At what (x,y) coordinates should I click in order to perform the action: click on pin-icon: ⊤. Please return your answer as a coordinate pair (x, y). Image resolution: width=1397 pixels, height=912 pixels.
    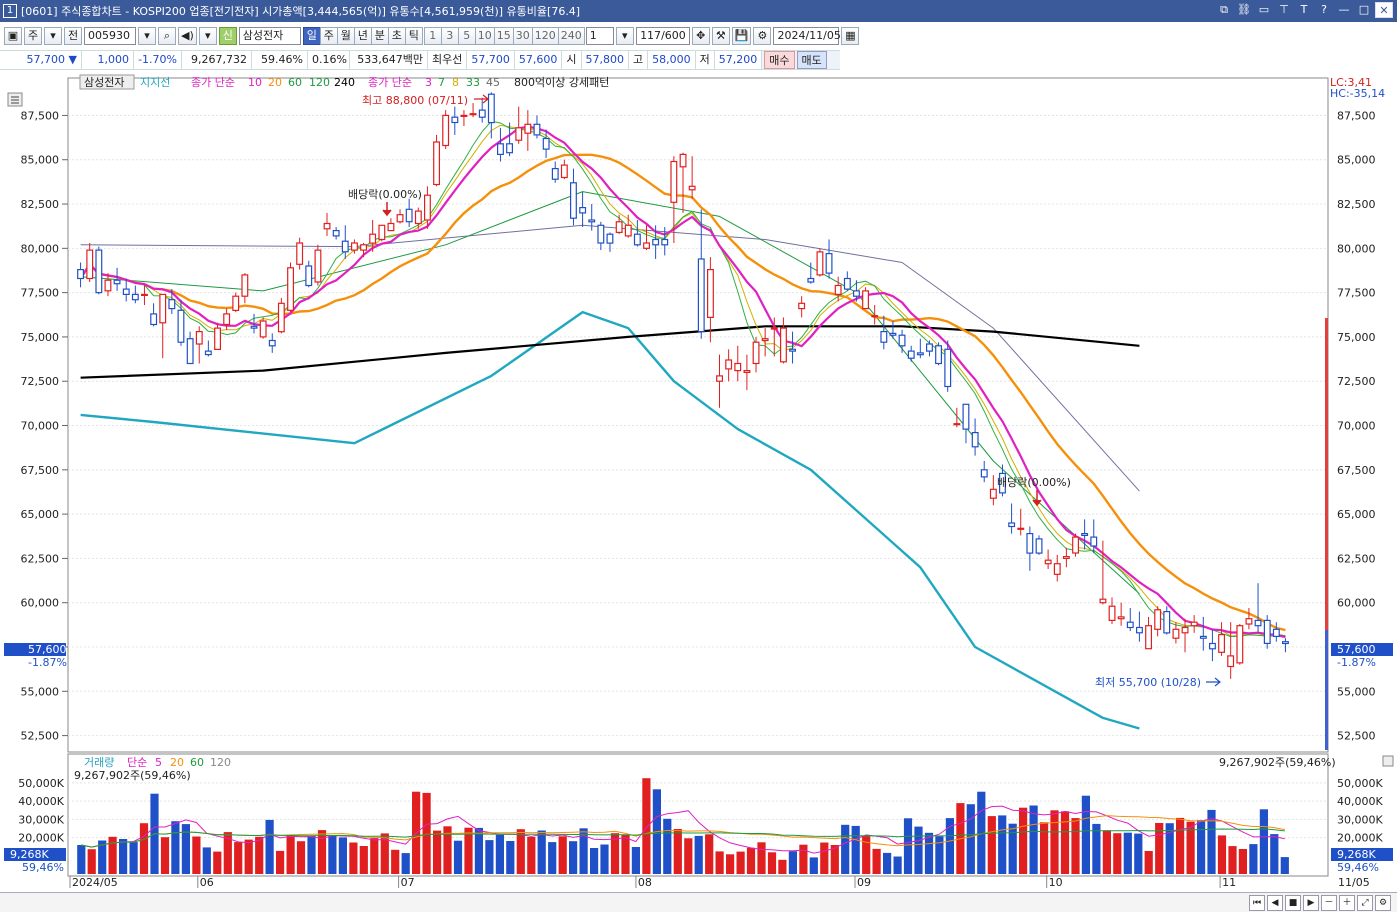
    Looking at the image, I should click on (1284, 10).